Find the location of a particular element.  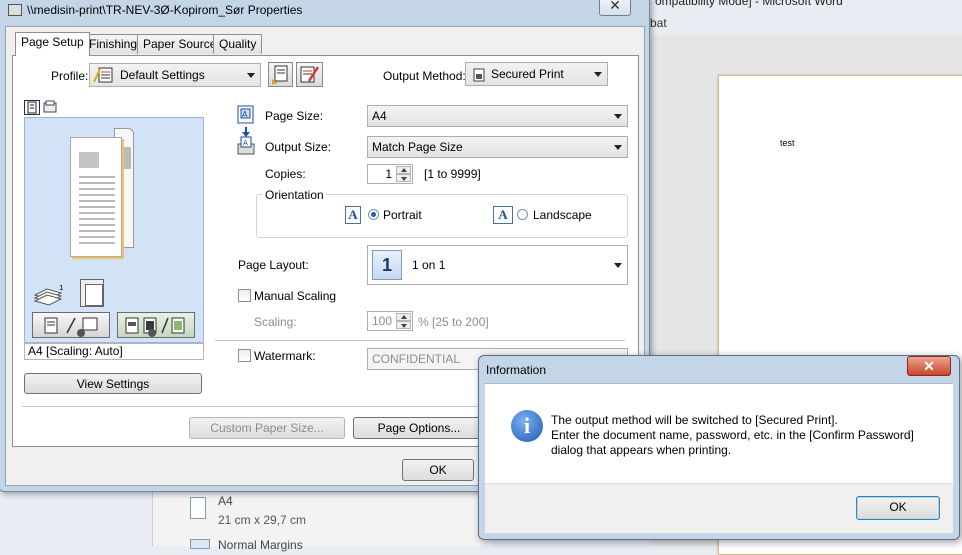

profile-edit-button is located at coordinates (309, 74).